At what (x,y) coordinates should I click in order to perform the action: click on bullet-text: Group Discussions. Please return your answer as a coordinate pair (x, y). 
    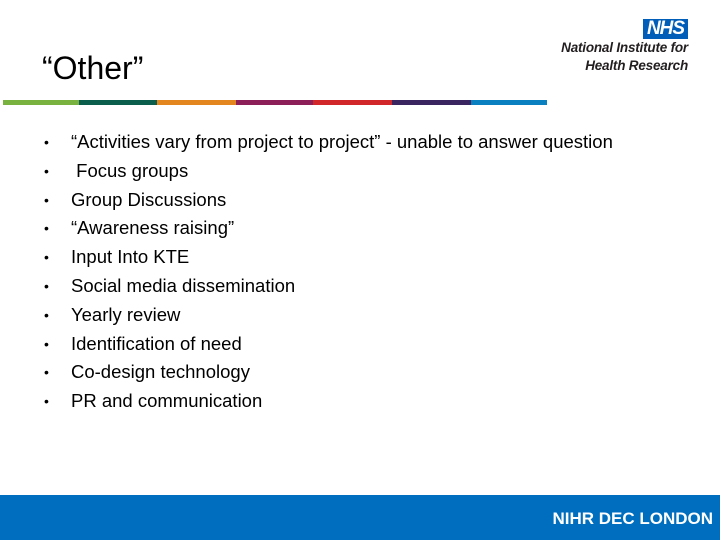
    Looking at the image, I should click on (149, 199).